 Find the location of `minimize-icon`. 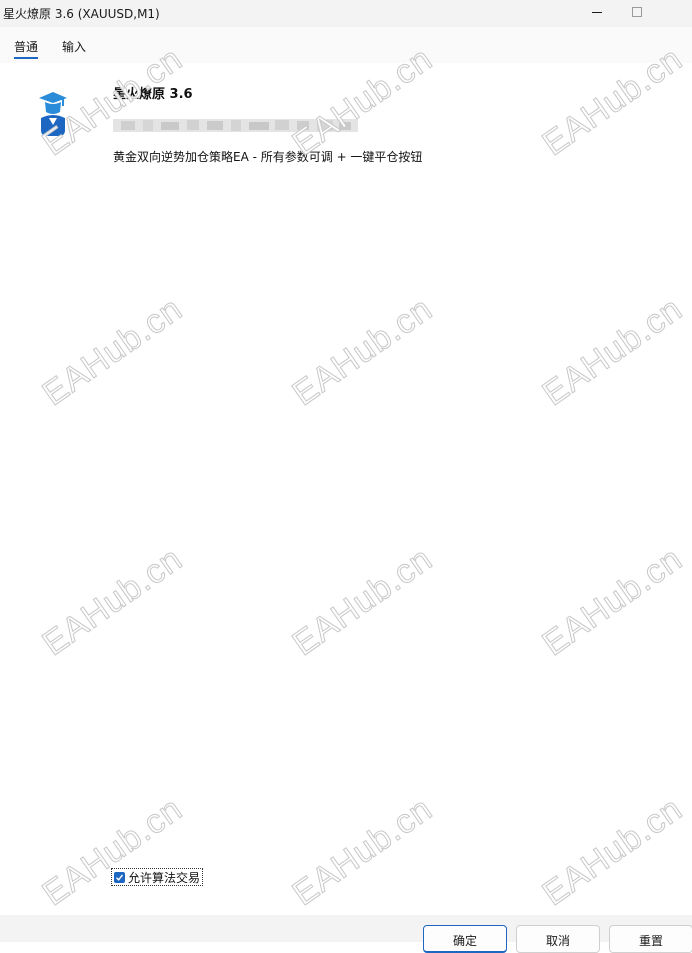

minimize-icon is located at coordinates (597, 12).